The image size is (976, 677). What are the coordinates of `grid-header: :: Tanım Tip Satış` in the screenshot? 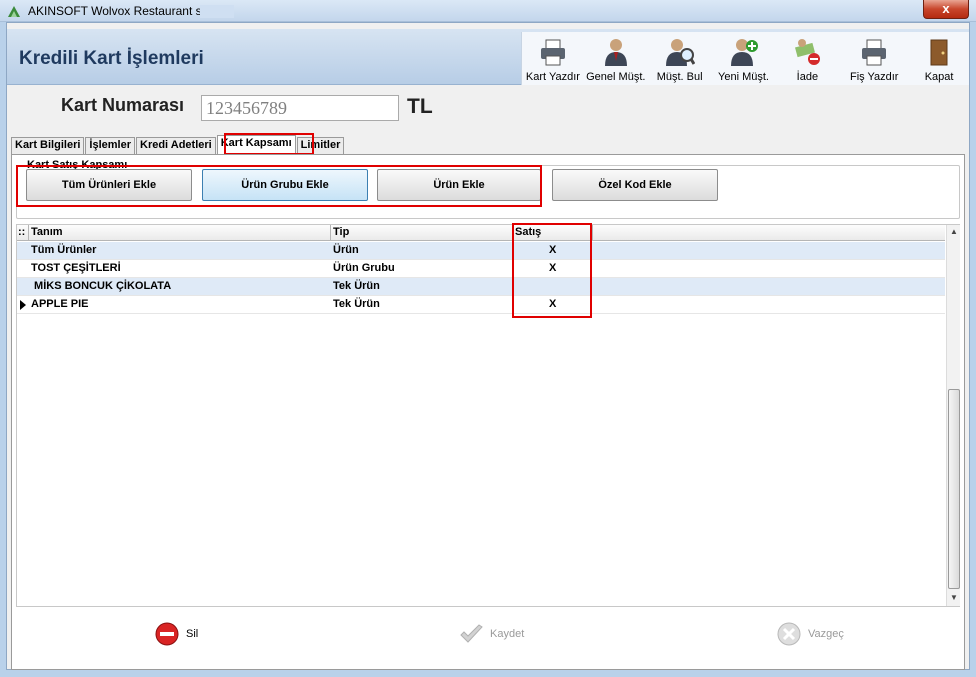 It's located at (481, 233).